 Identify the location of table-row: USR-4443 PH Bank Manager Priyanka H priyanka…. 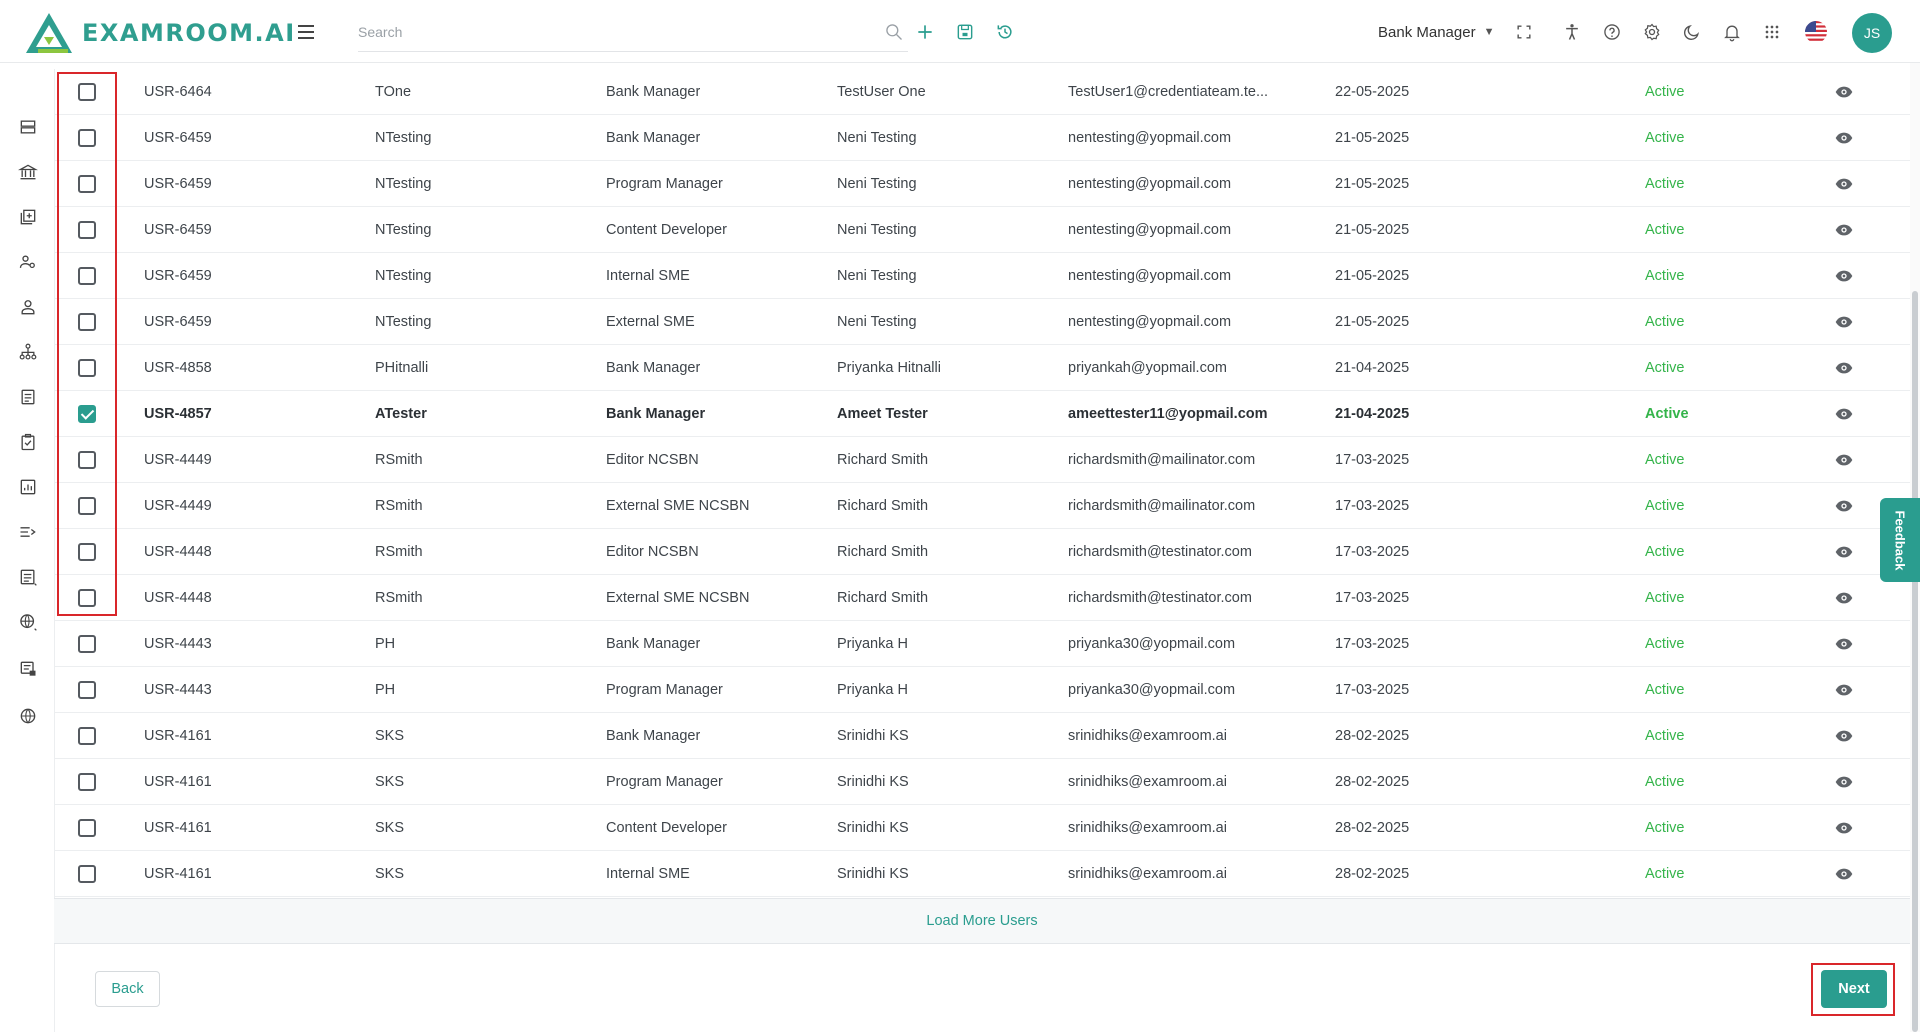
(983, 644).